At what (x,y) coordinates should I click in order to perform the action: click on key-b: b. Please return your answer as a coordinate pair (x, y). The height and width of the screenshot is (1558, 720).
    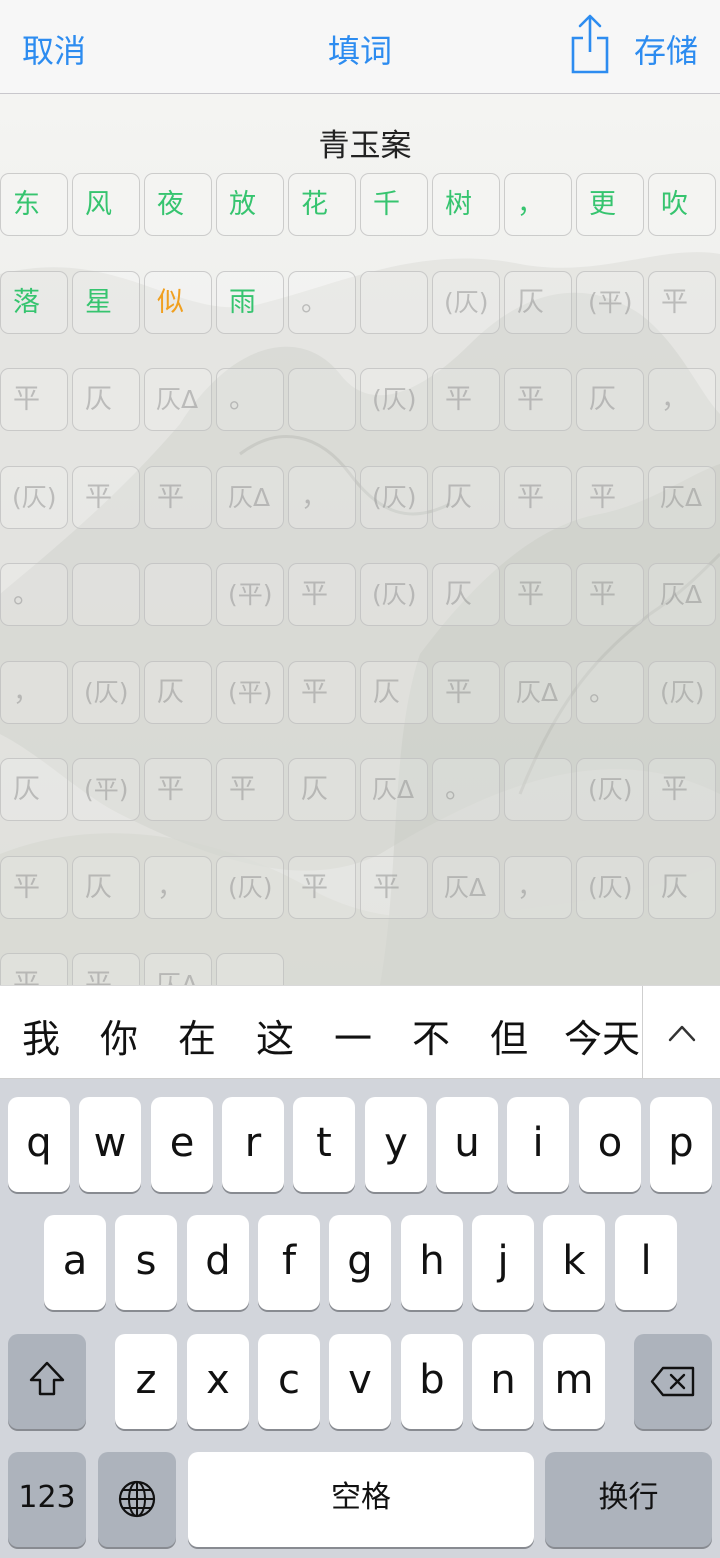
    Looking at the image, I should click on (432, 1381).